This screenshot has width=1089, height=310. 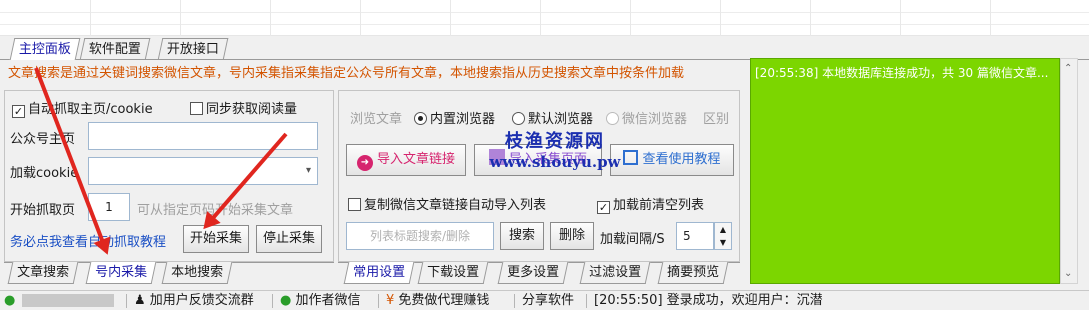 I want to click on search-button: 搜索, so click(x=522, y=236).